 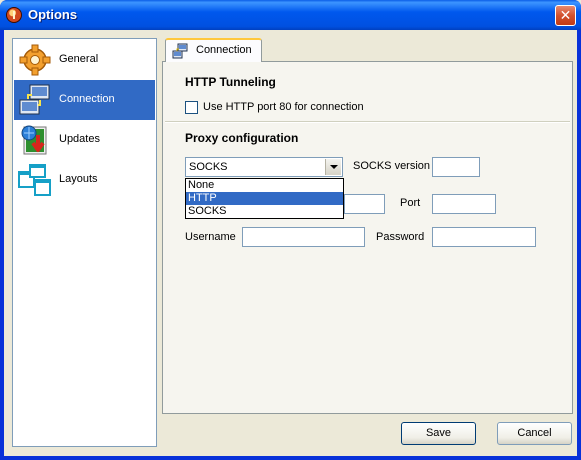 What do you see at coordinates (283, 107) in the screenshot?
I see `http-port80-label: Use HTTP port 80 for connection` at bounding box center [283, 107].